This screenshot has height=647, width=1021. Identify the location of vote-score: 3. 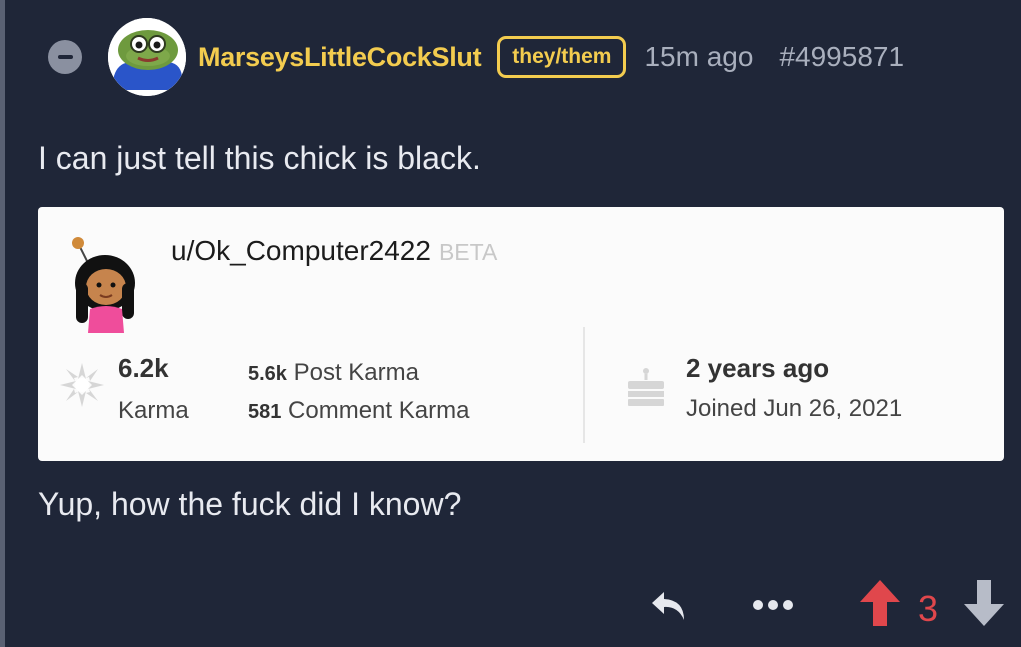
(928, 608).